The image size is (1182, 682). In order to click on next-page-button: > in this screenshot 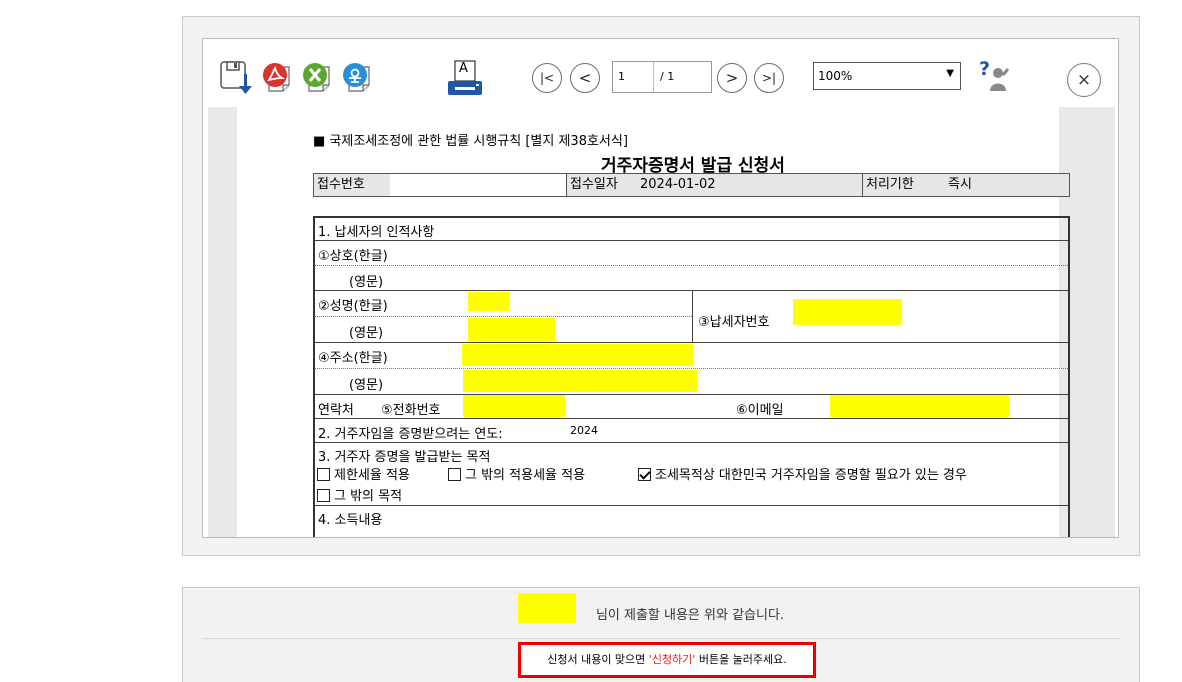, I will do `click(732, 78)`.